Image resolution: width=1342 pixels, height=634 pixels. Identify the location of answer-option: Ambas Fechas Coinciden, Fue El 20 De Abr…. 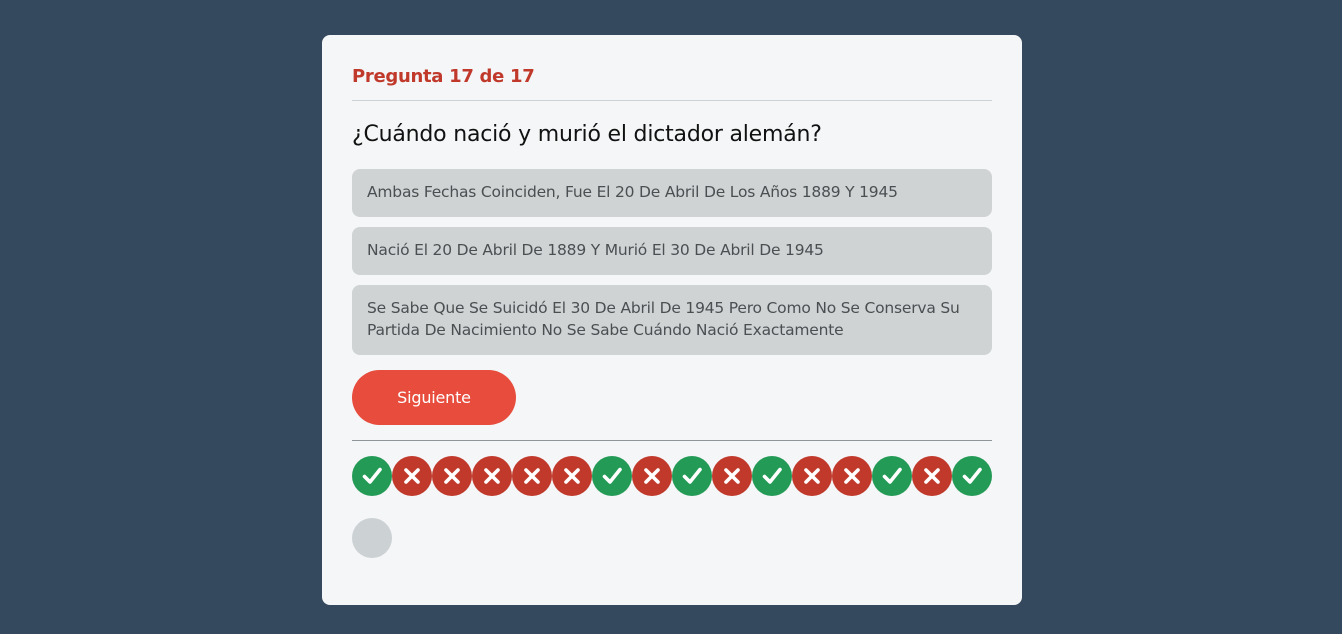
(672, 193).